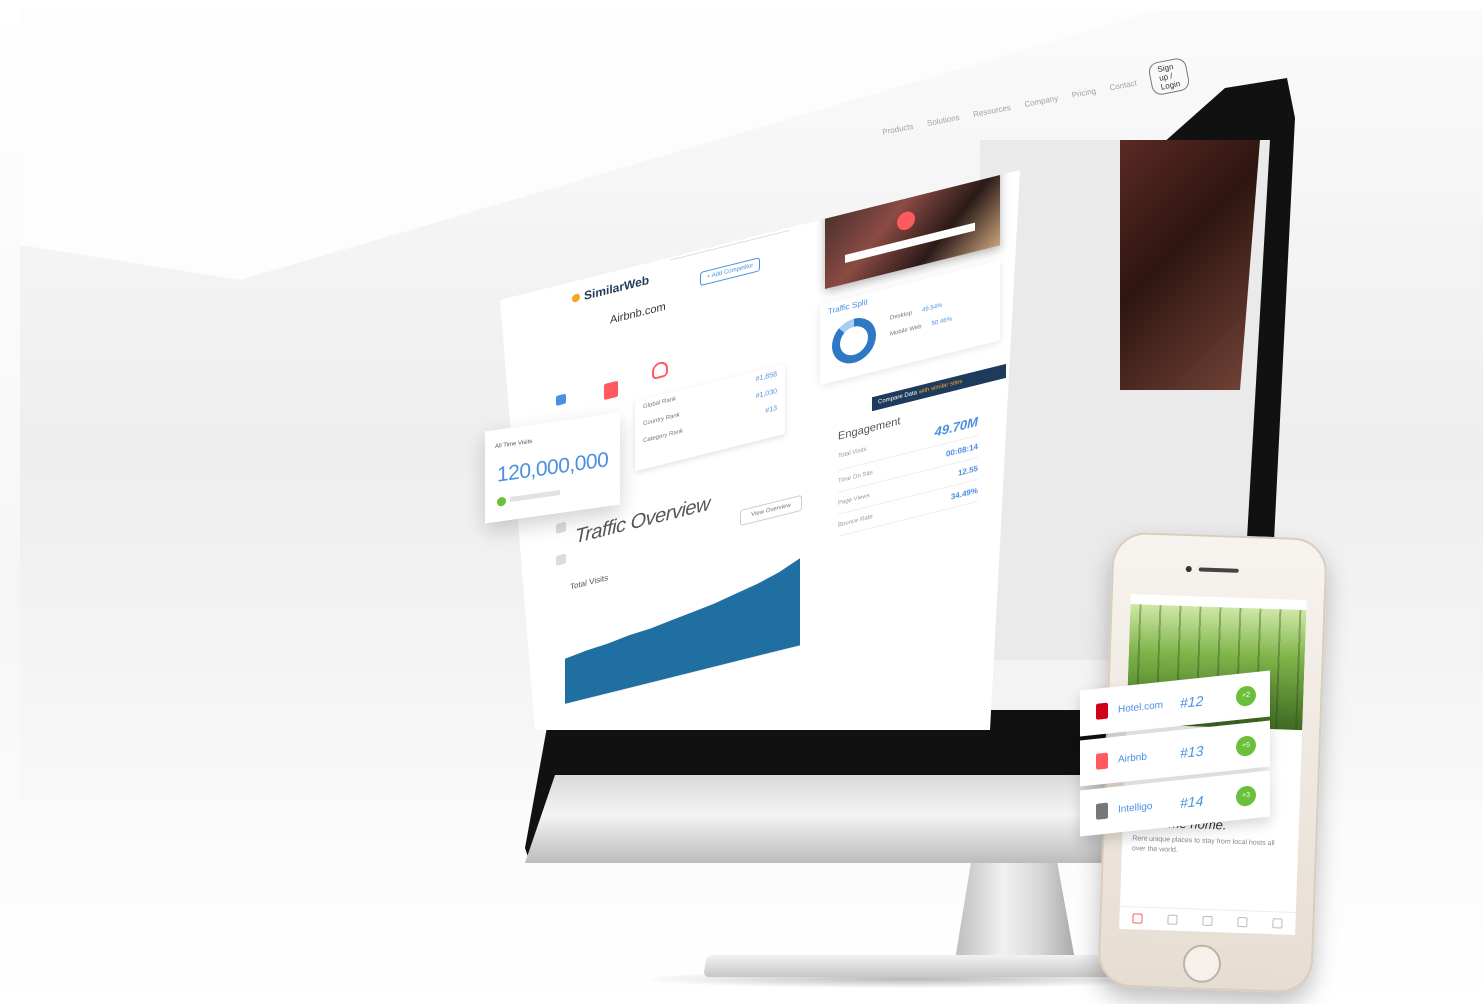  Describe the element at coordinates (638, 313) in the screenshot. I see `site-title: Airbnb.com` at that location.